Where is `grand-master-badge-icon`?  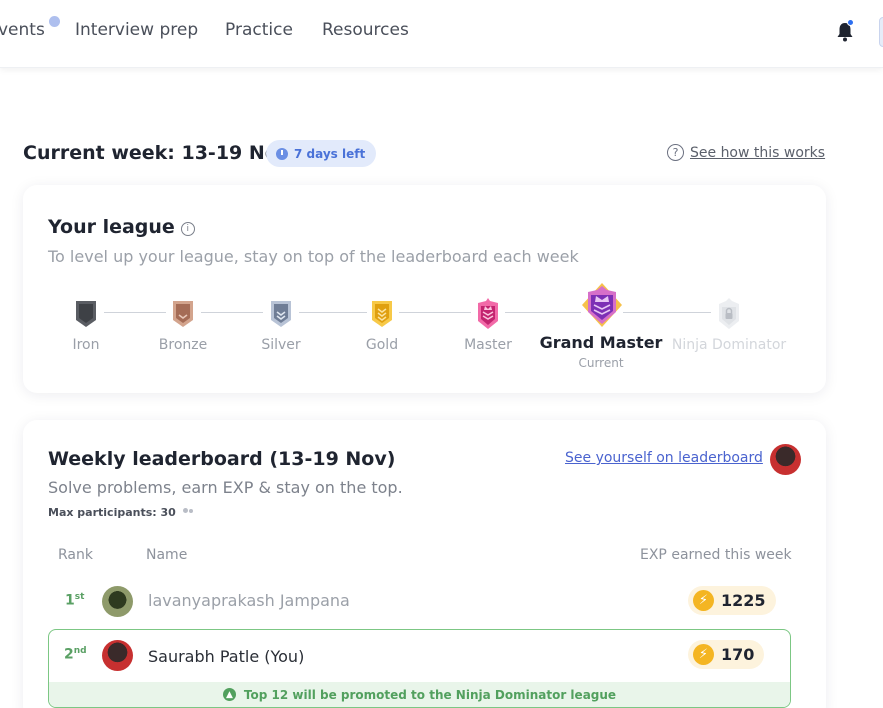
grand-master-badge-icon is located at coordinates (602, 305).